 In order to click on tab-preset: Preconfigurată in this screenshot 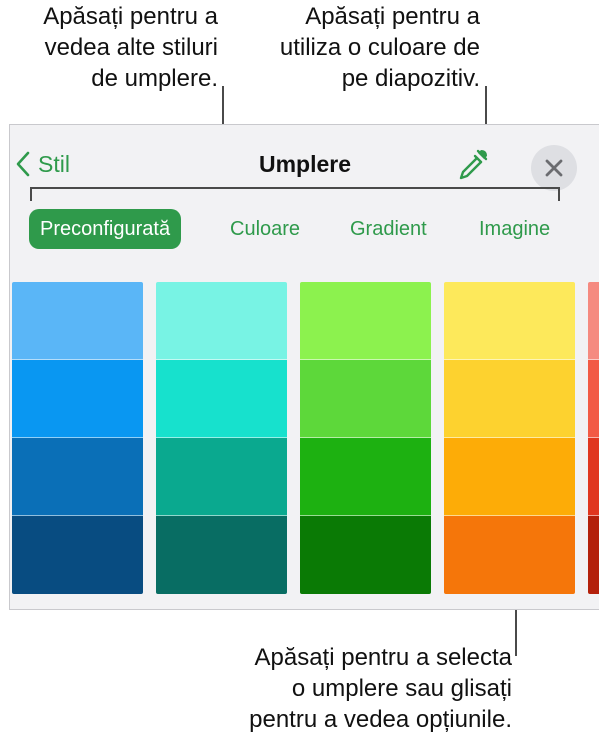, I will do `click(105, 229)`.